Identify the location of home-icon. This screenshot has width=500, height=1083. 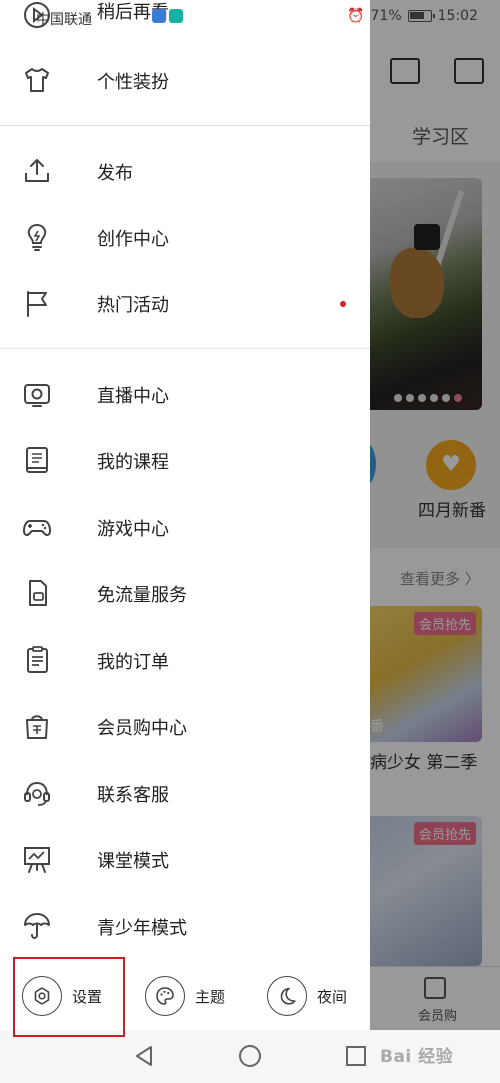
(250, 1056).